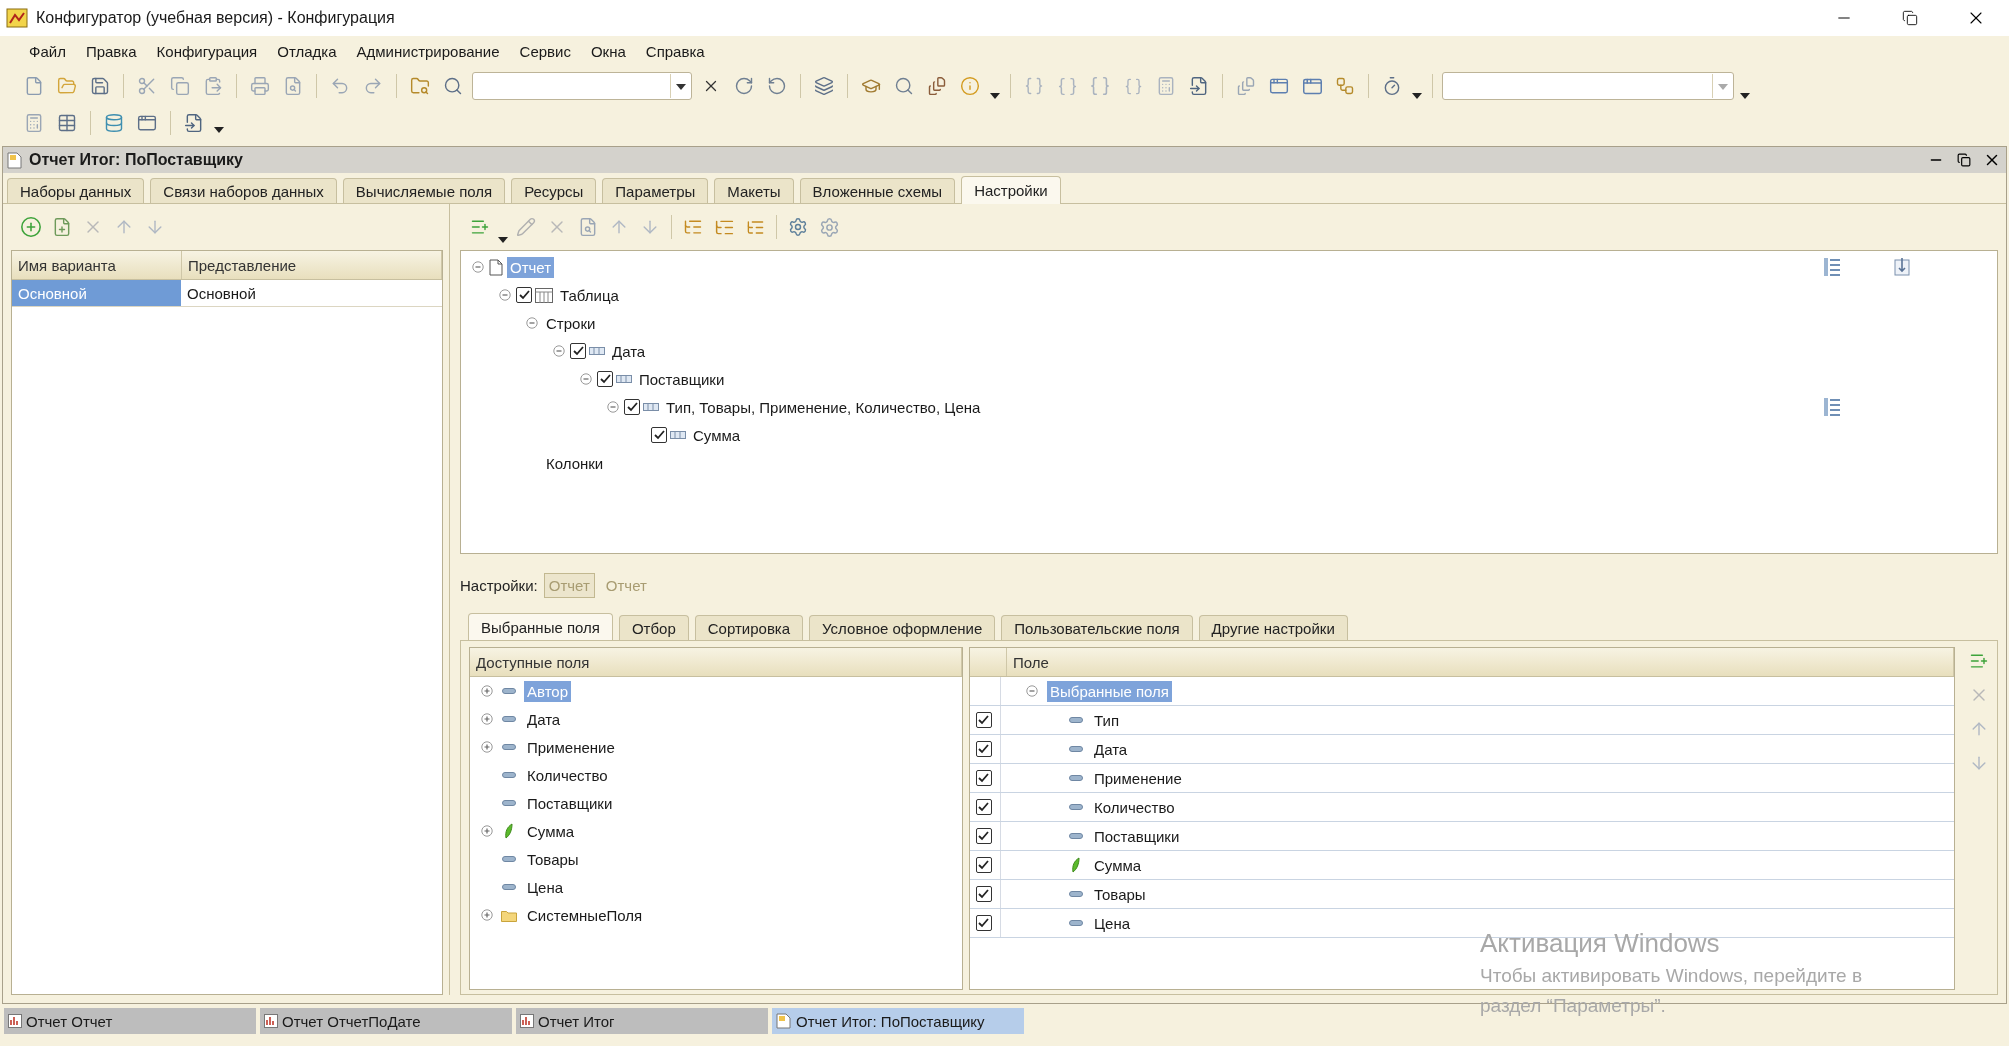 The image size is (2009, 1046). What do you see at coordinates (642, 1021) in the screenshot?
I see `window-tab: Отчет Итог` at bounding box center [642, 1021].